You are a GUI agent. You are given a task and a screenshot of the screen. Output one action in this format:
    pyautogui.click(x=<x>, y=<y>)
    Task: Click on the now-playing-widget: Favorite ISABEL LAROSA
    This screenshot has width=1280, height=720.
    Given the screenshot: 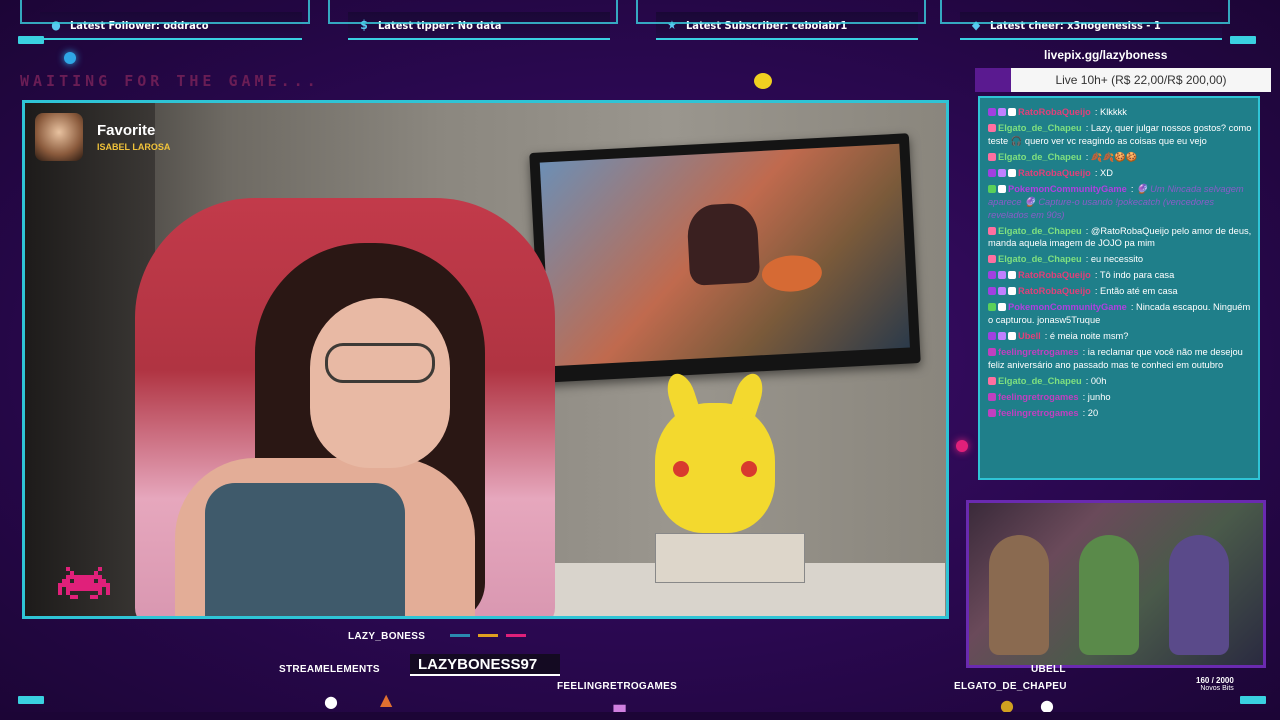 What is the action you would take?
    pyautogui.click(x=102, y=137)
    